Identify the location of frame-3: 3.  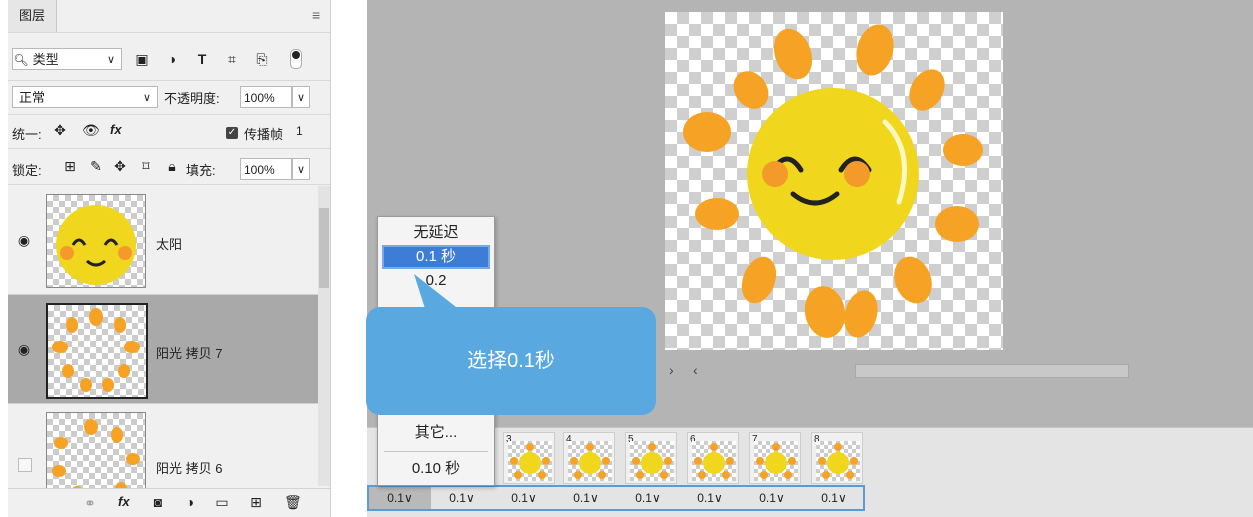
(529, 458).